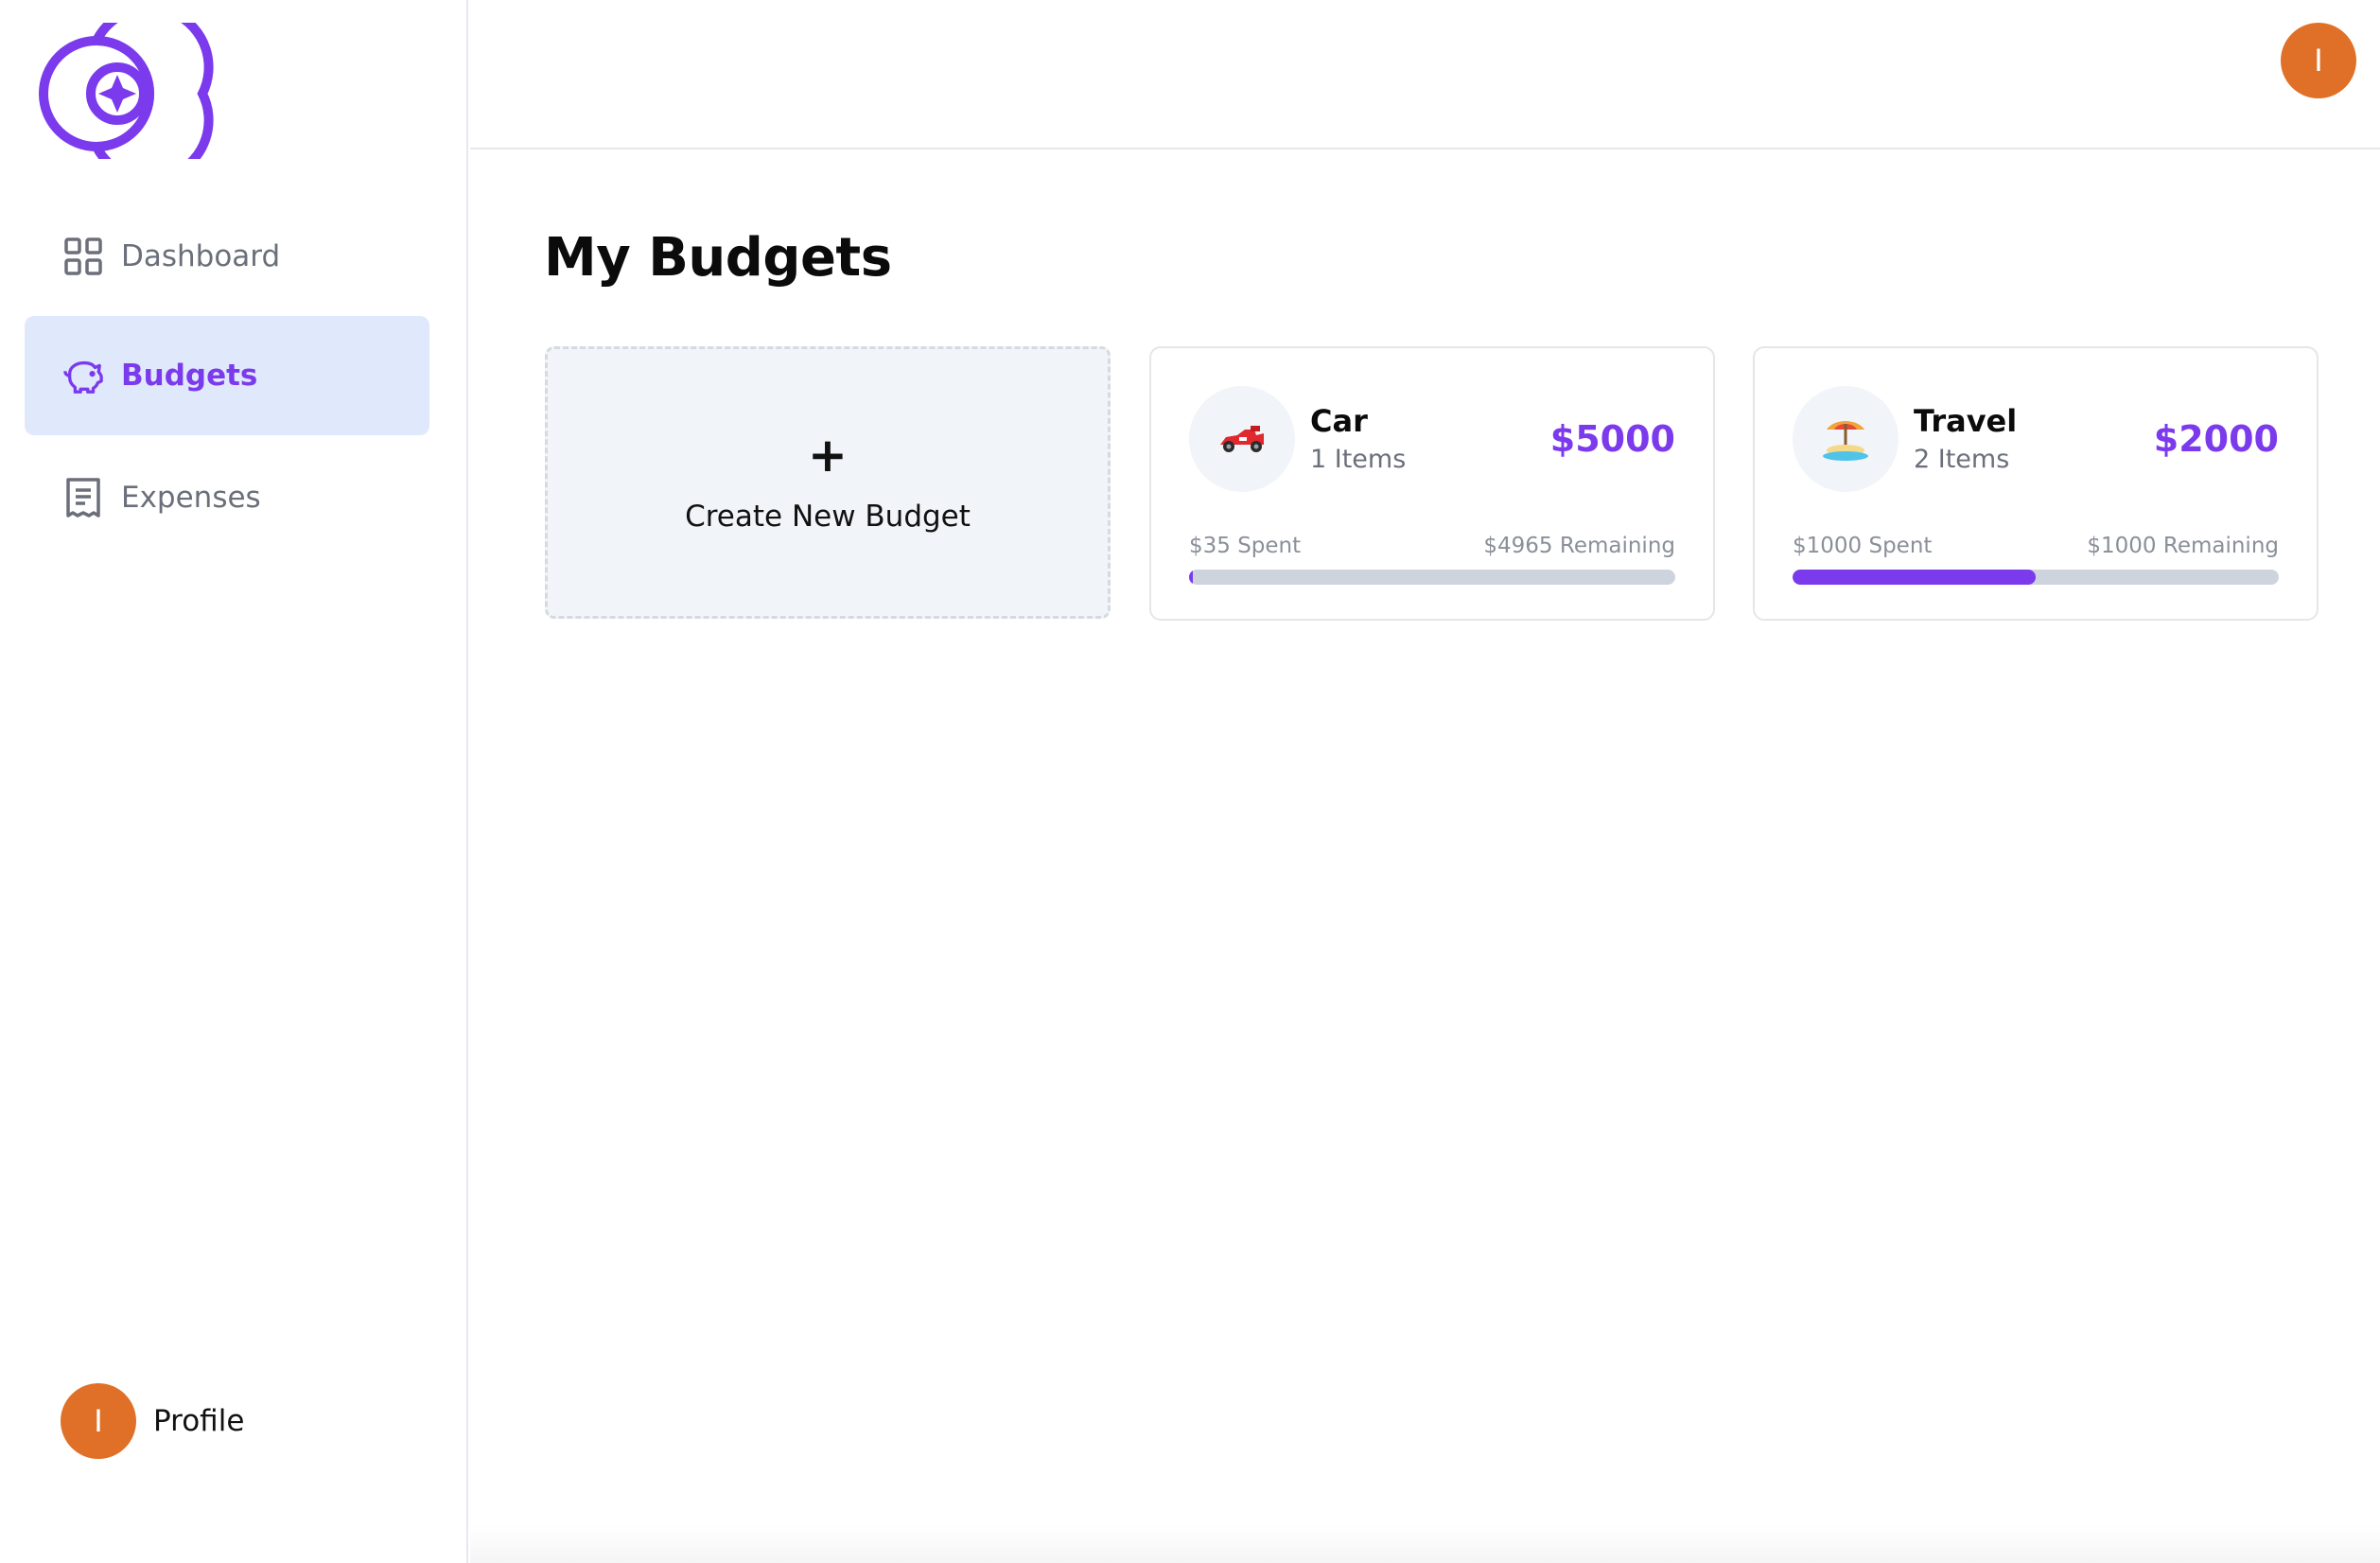 The width and height of the screenshot is (2380, 1563). I want to click on budget-remaining: $1000 Remaining, so click(2183, 546).